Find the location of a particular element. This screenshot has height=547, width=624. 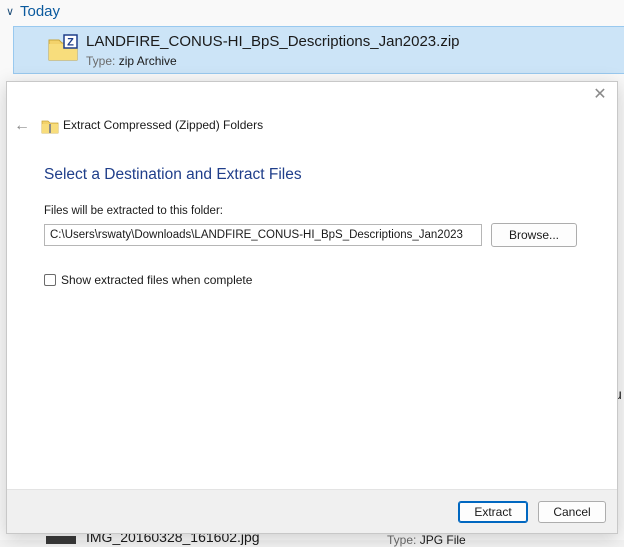

close-icon: ✕ is located at coordinates (600, 95).